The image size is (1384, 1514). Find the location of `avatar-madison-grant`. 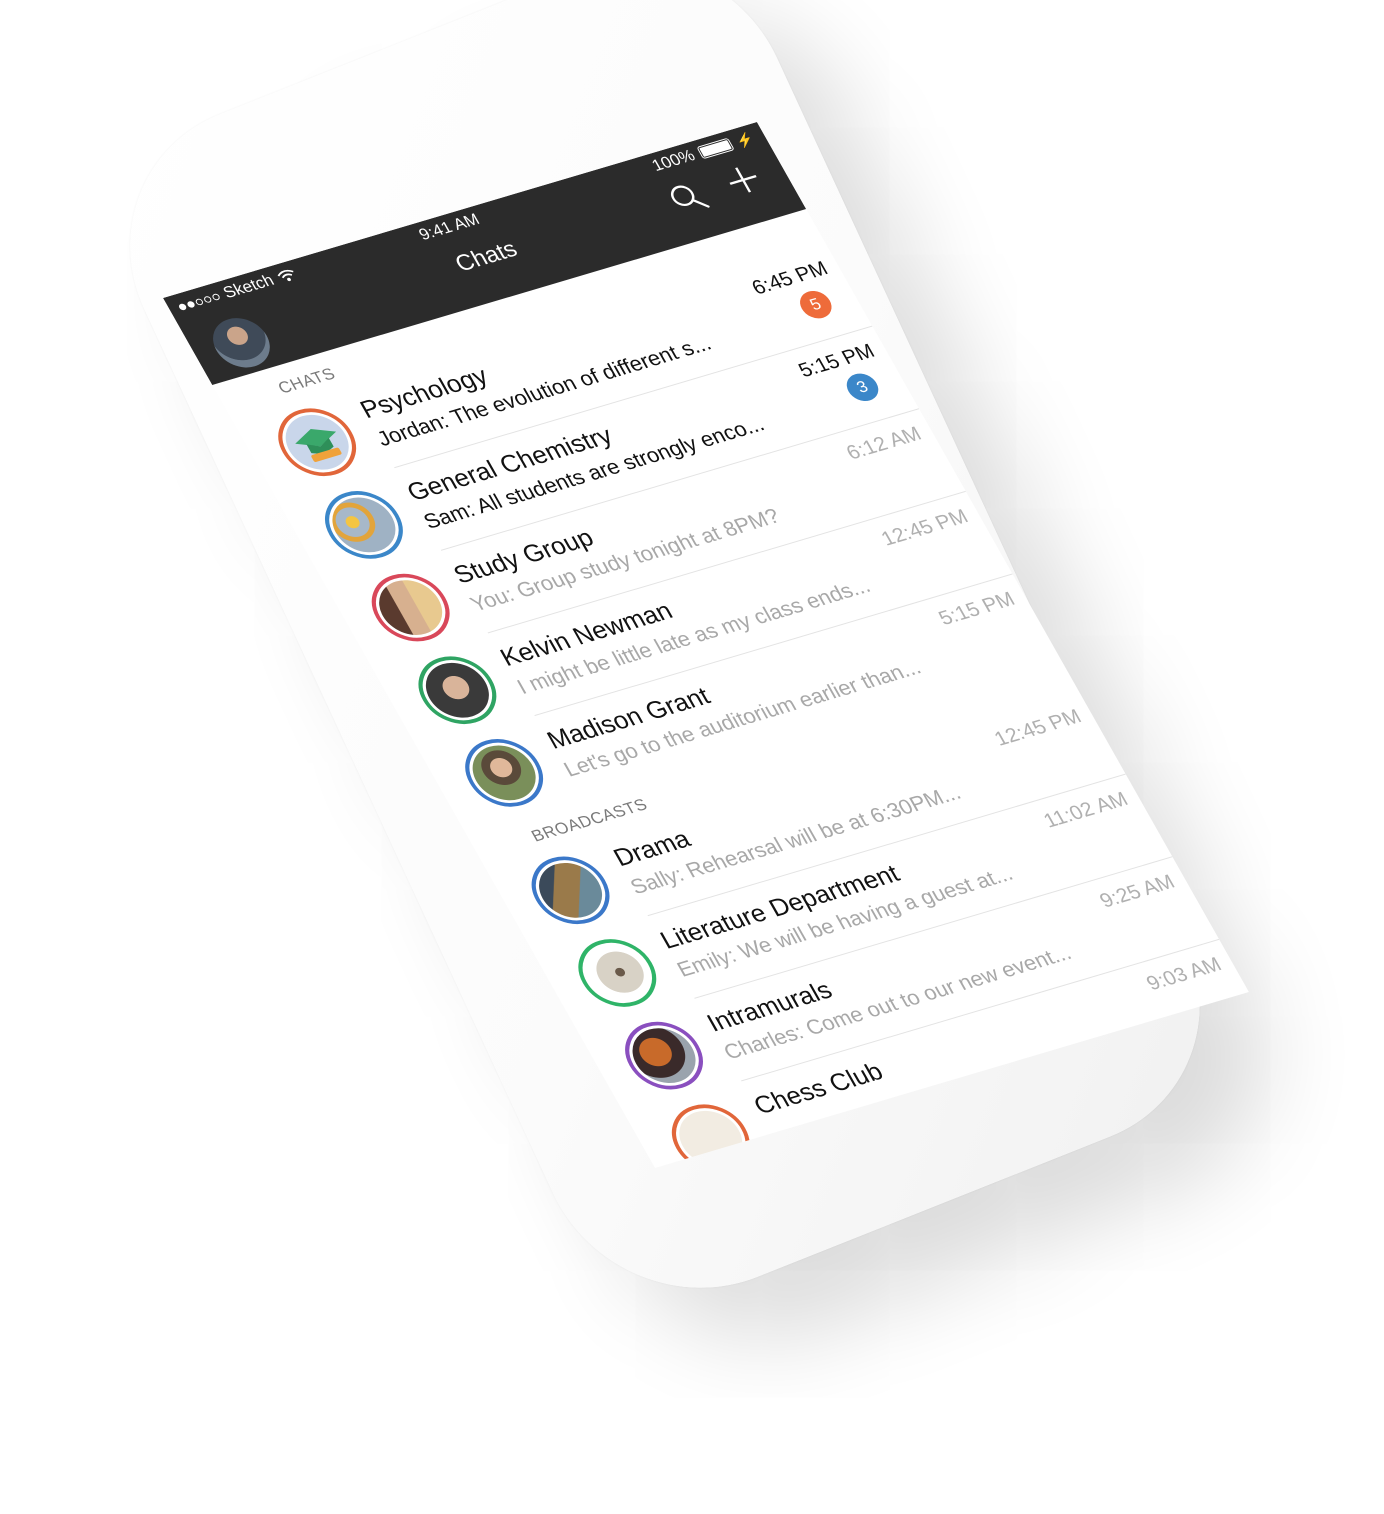

avatar-madison-grant is located at coordinates (504, 773).